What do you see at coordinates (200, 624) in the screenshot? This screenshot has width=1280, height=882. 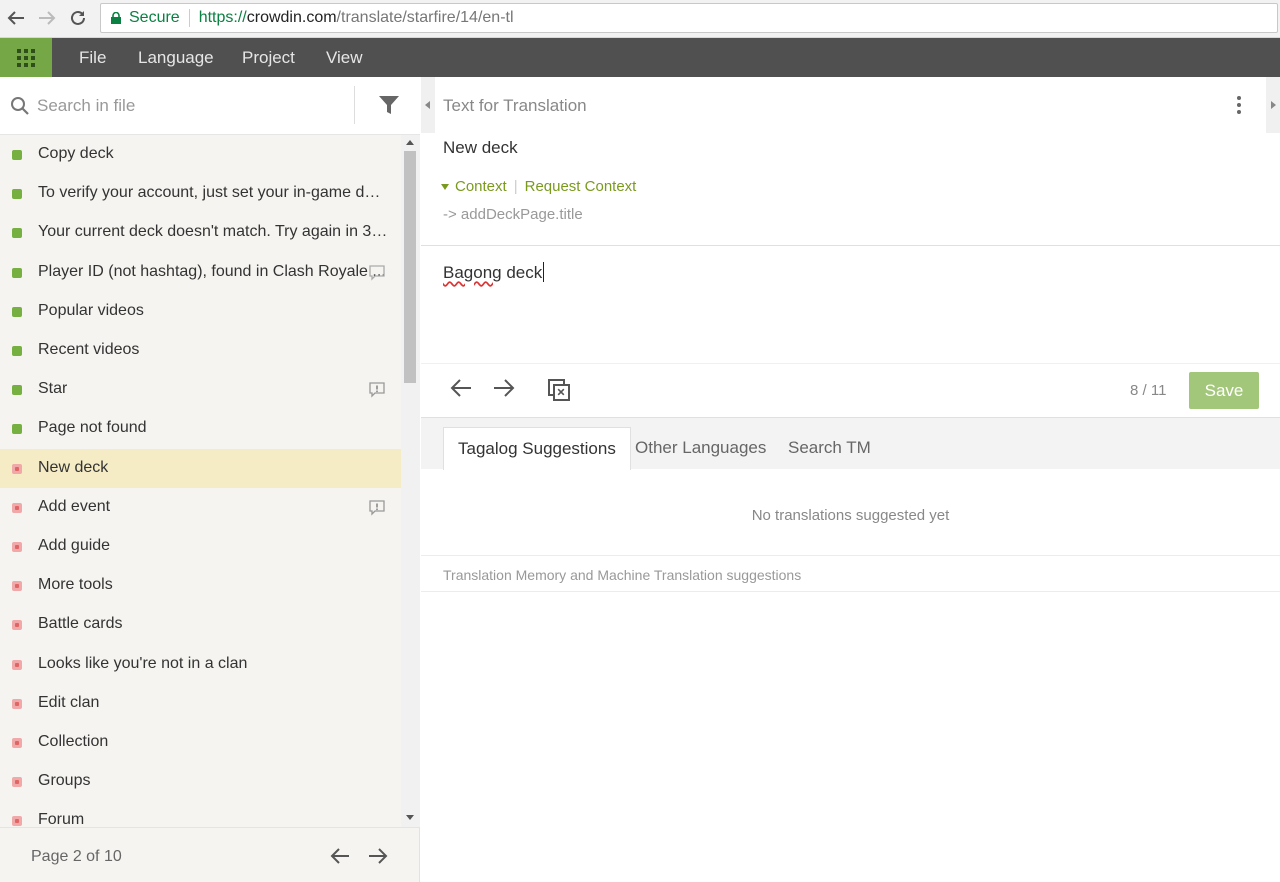 I see `list-item: Battle cards` at bounding box center [200, 624].